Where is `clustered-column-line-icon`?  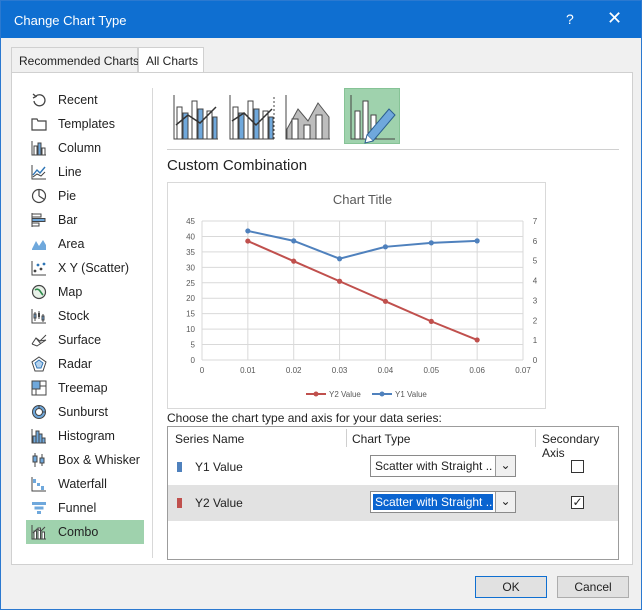
clustered-column-line-icon is located at coordinates (195, 117).